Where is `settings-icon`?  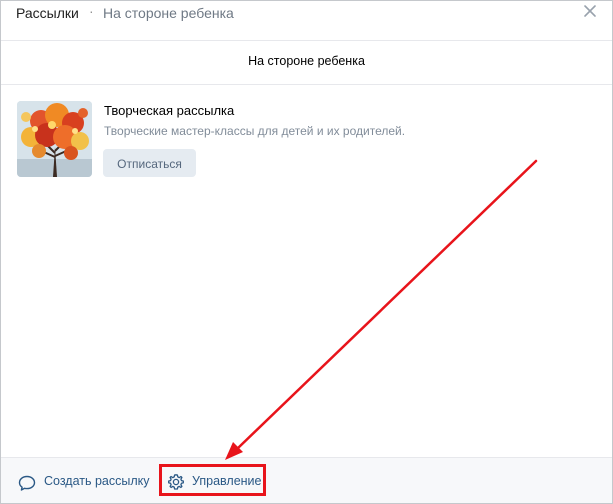
settings-icon is located at coordinates (176, 482).